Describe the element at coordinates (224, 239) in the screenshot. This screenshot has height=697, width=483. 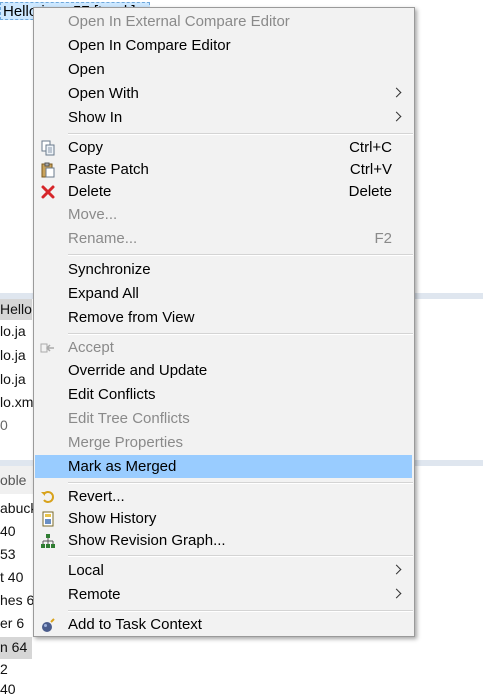
I see `menu-rename: Rename... F2` at that location.